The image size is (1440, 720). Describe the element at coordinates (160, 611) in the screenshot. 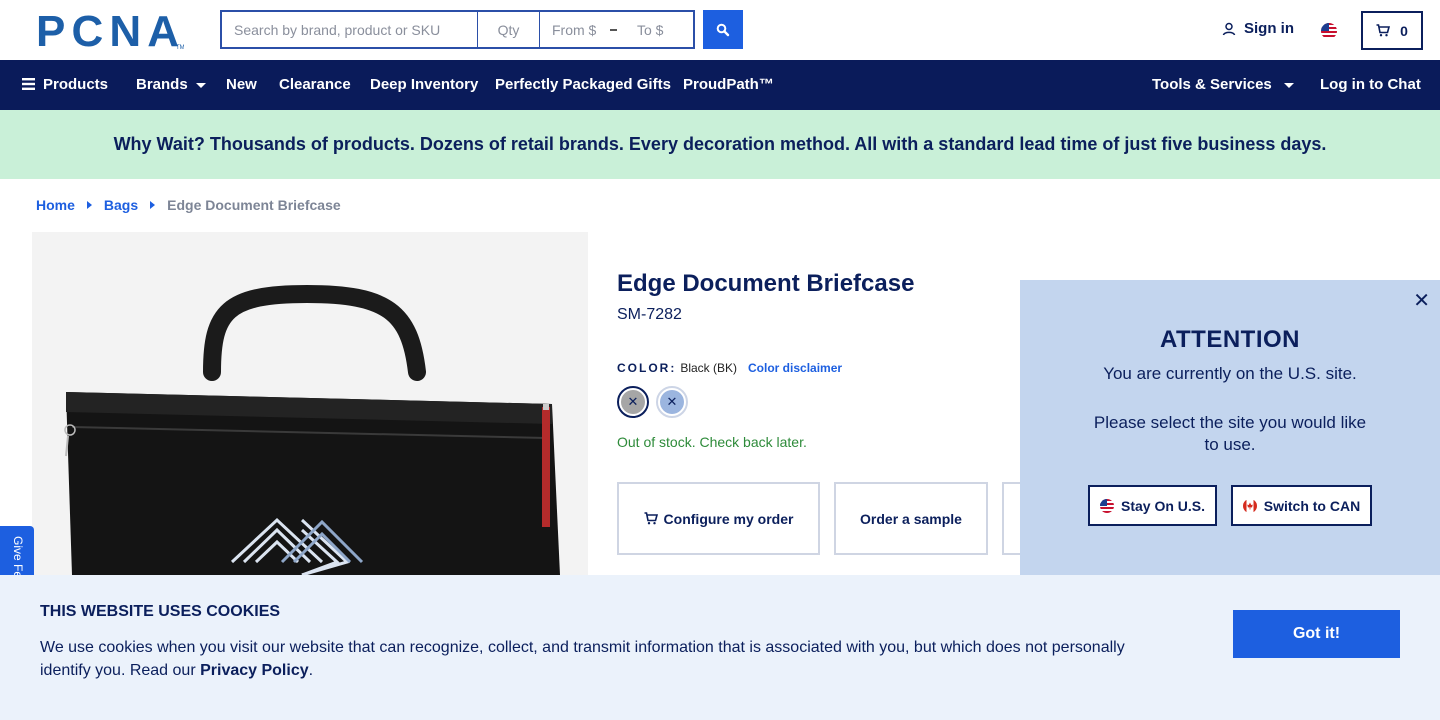

I see `cookie-title: THIS WEBSITE USES COOKIES` at that location.